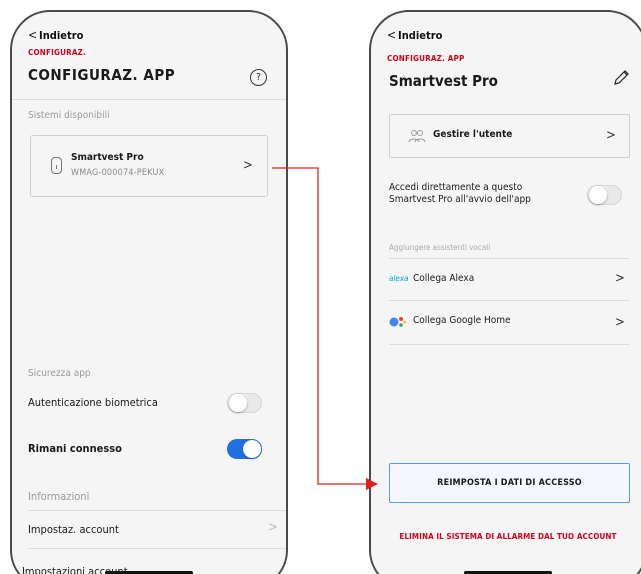 The width and height of the screenshot is (641, 574). Describe the element at coordinates (149, 166) in the screenshot. I see `system-card-smartvest-pro: Smartvest Pro WMAG-000074-PEKUX >` at that location.